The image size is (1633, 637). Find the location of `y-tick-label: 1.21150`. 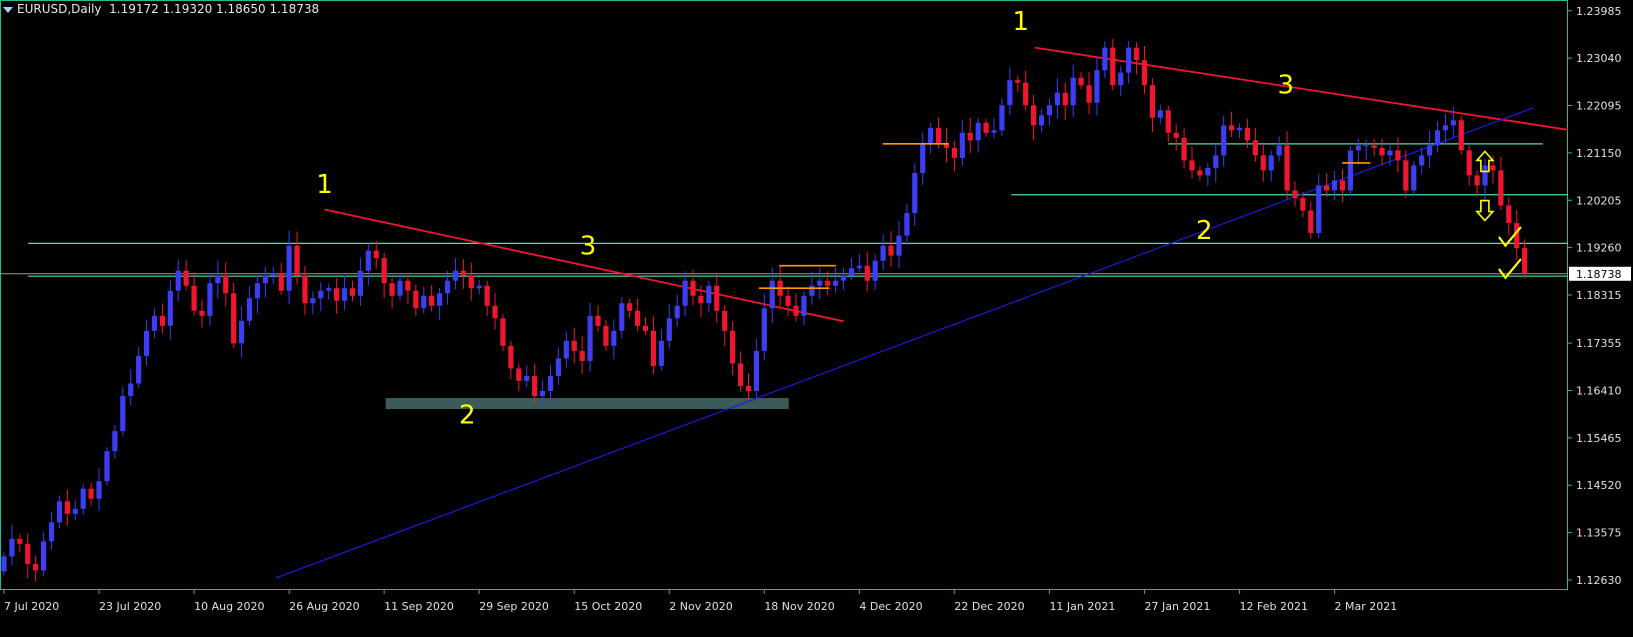

y-tick-label: 1.21150 is located at coordinates (1599, 153).